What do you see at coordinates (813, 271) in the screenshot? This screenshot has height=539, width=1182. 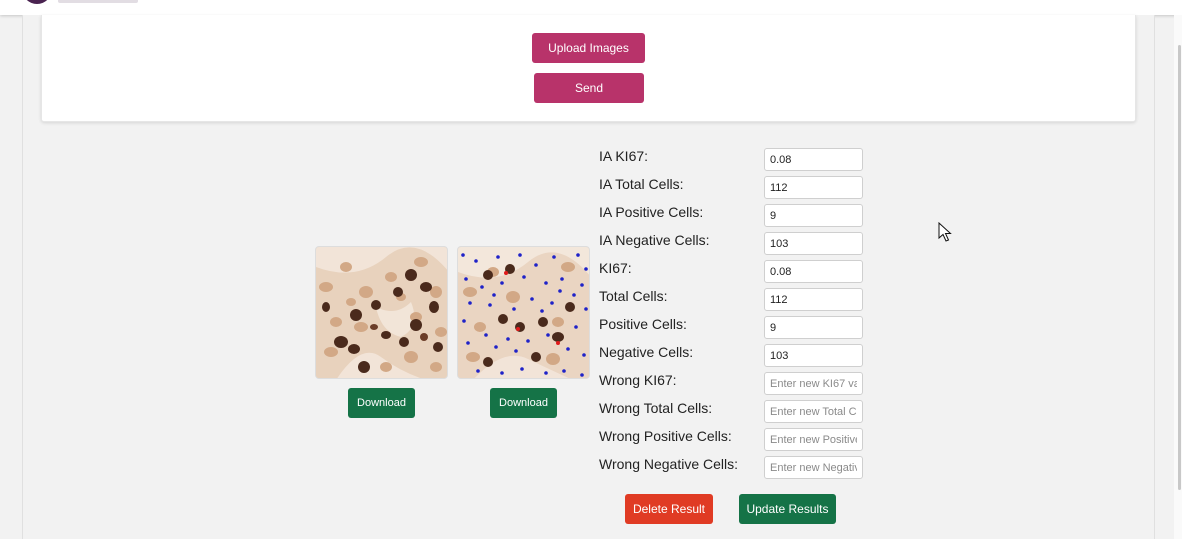 I see `ki67-input` at bounding box center [813, 271].